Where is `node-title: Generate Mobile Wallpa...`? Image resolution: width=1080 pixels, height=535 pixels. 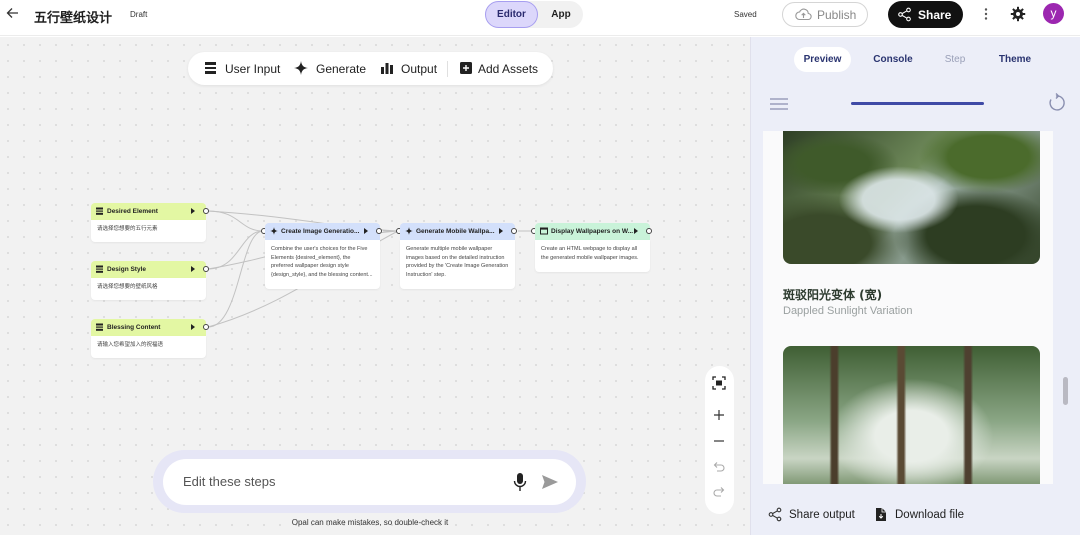 node-title: Generate Mobile Wallpa... is located at coordinates (455, 231).